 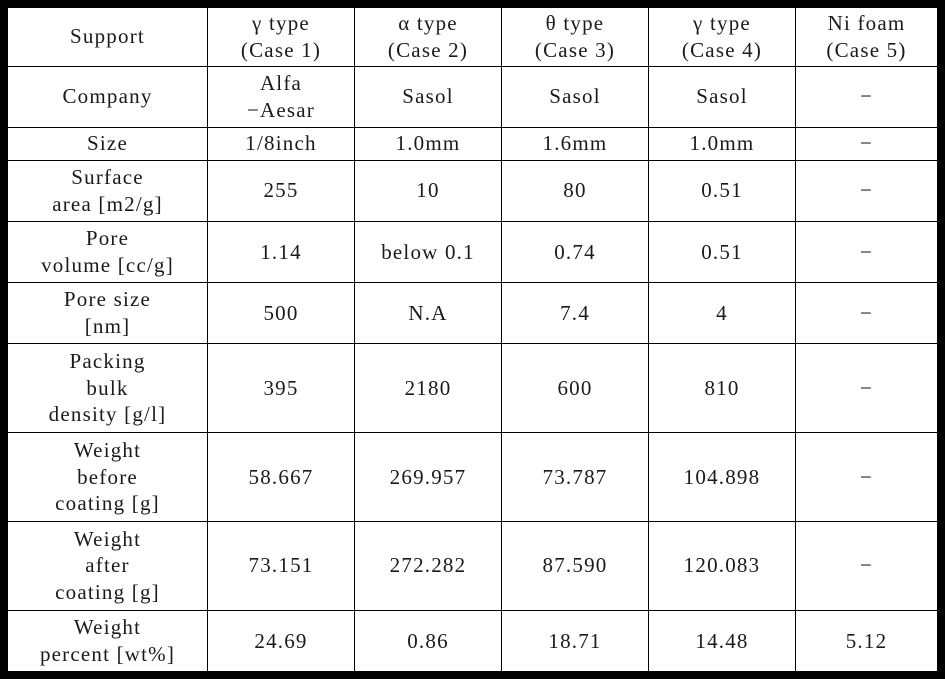 I want to click on header-case5-line2: (Case 5), so click(x=866, y=49).